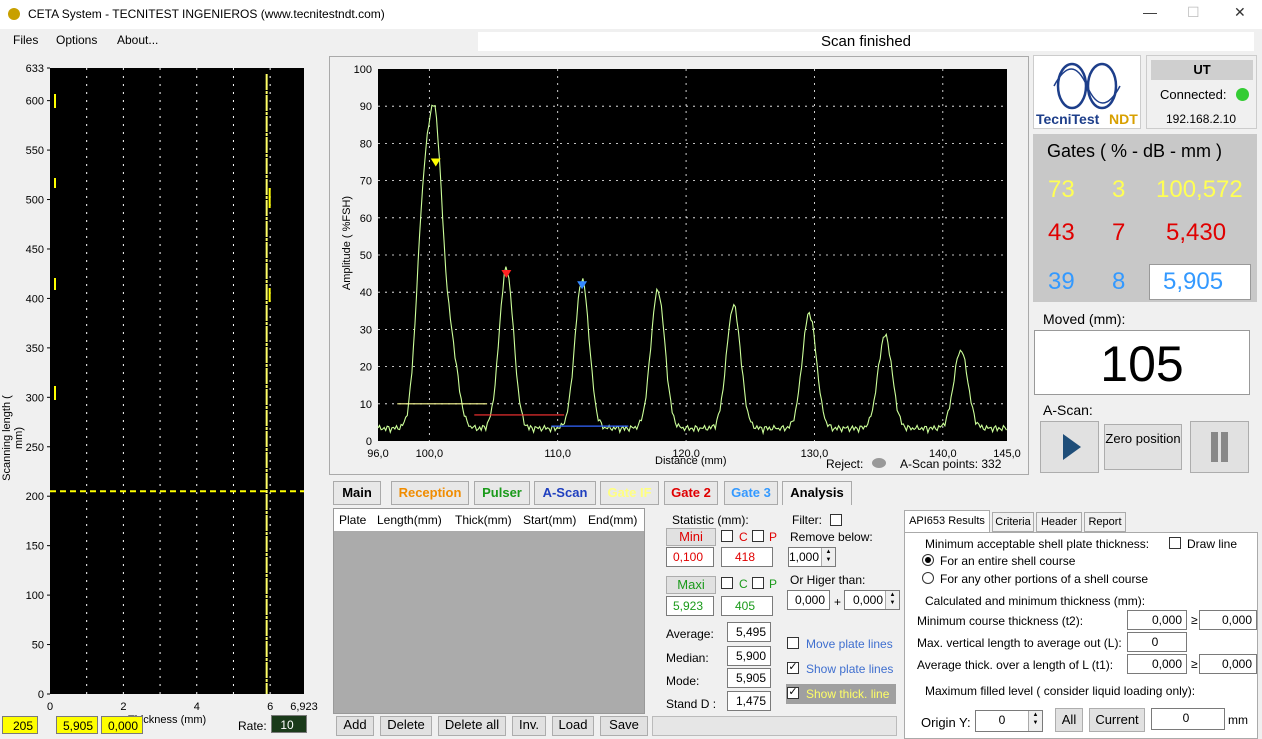  I want to click on add-button: Add, so click(355, 726).